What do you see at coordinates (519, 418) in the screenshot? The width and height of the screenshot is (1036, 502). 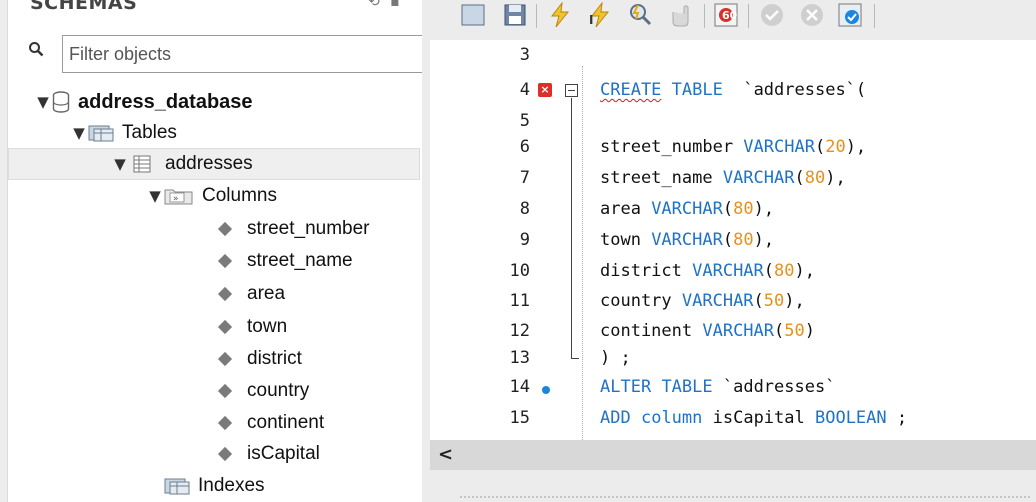 I see `line-number: 15` at bounding box center [519, 418].